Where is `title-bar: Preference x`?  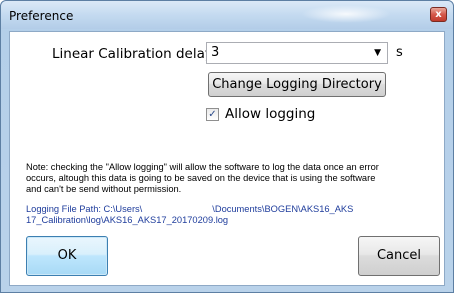
title-bar: Preference x is located at coordinates (227, 15).